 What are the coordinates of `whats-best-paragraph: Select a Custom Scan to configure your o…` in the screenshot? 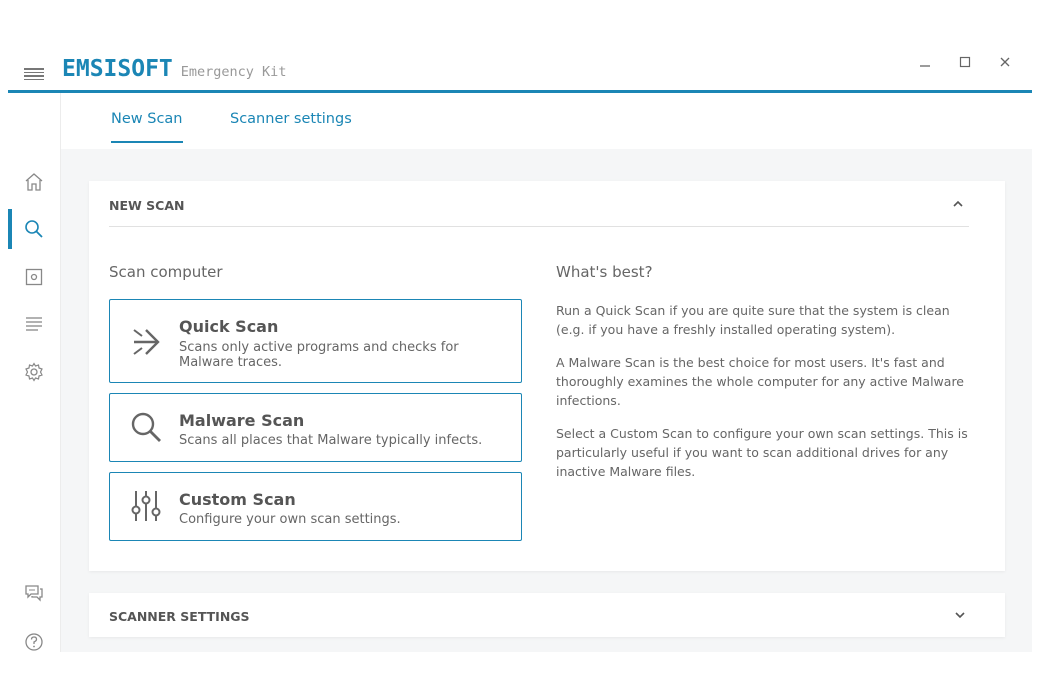 It's located at (762, 452).